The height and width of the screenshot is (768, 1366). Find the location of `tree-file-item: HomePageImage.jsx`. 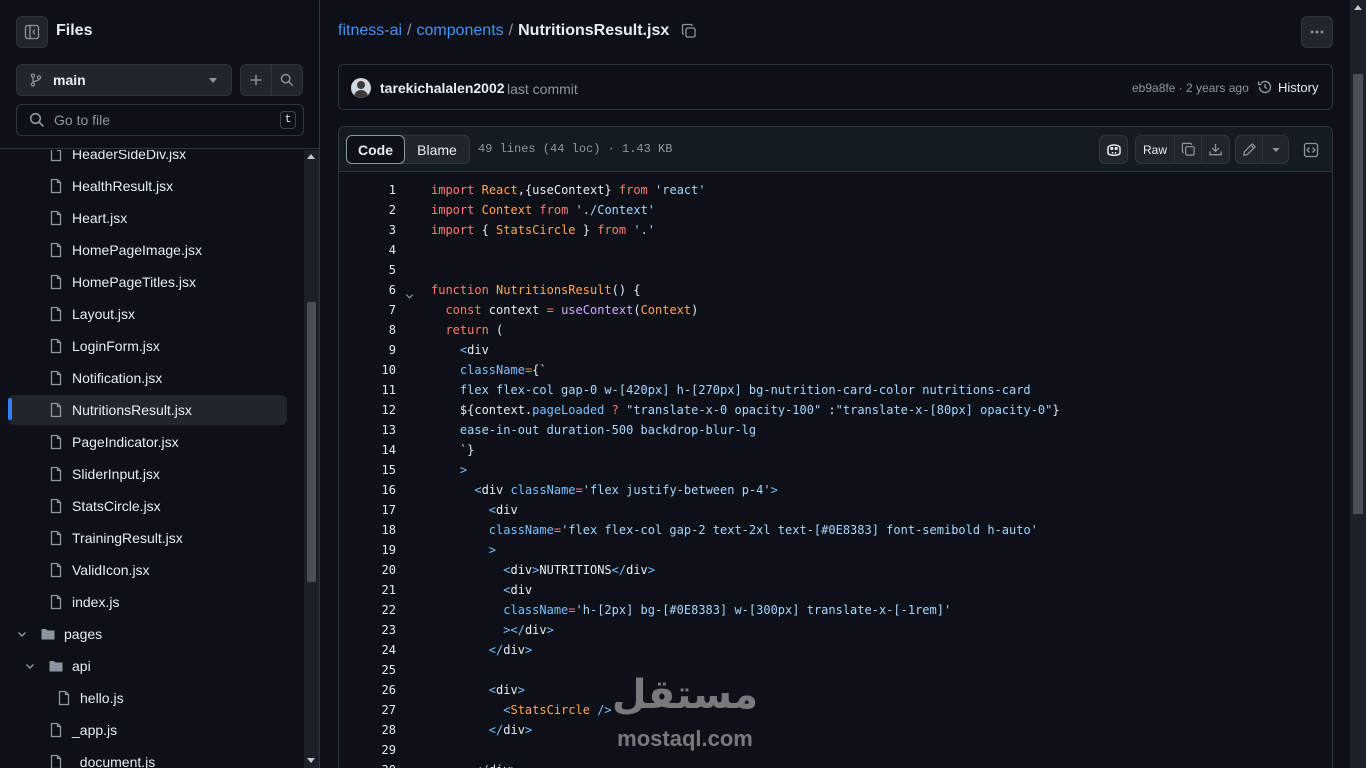

tree-file-item: HomePageImage.jsx is located at coordinates (147, 250).